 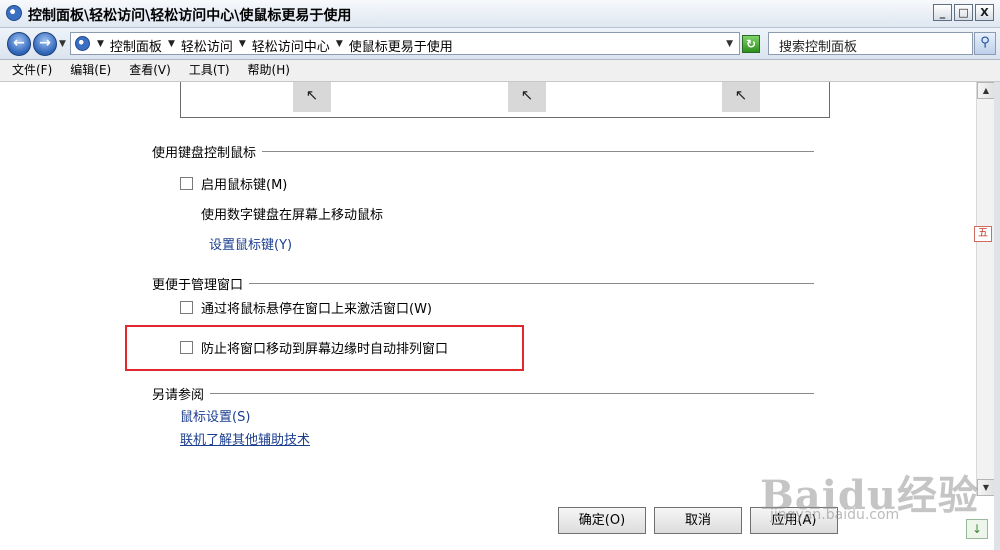 I want to click on search-icon: ⚲, so click(x=985, y=43).